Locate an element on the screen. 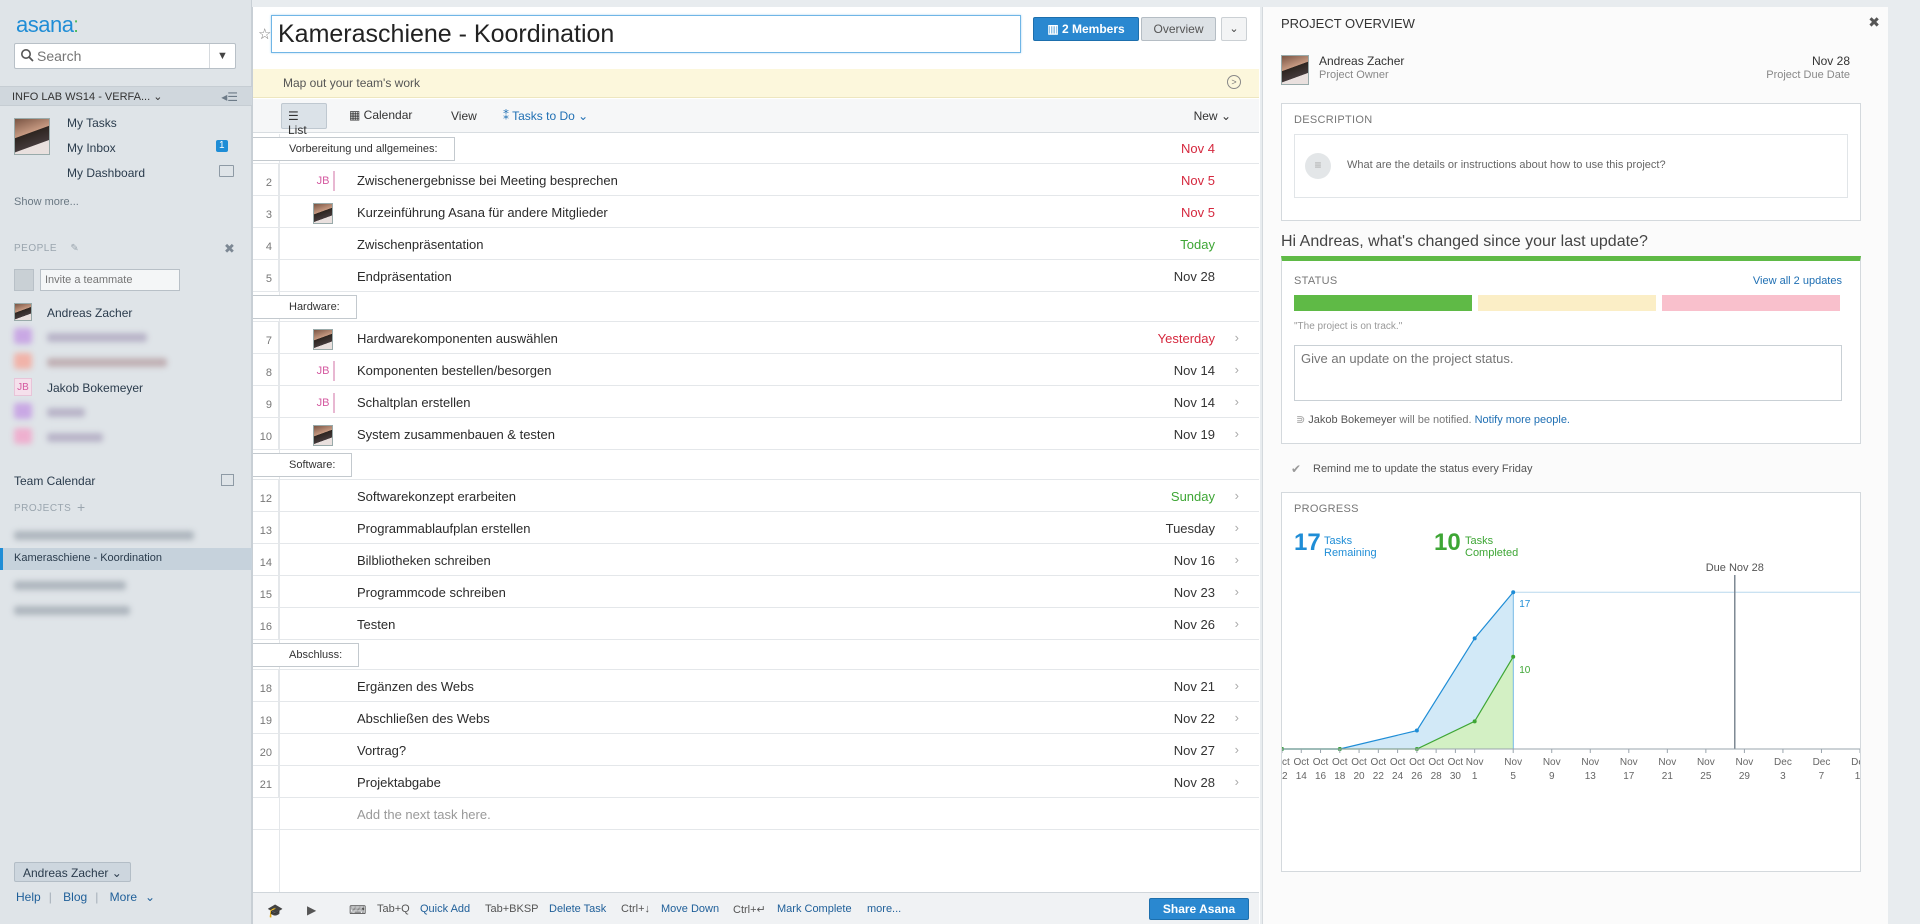  section-due-date: Nov 4 is located at coordinates (1198, 148).